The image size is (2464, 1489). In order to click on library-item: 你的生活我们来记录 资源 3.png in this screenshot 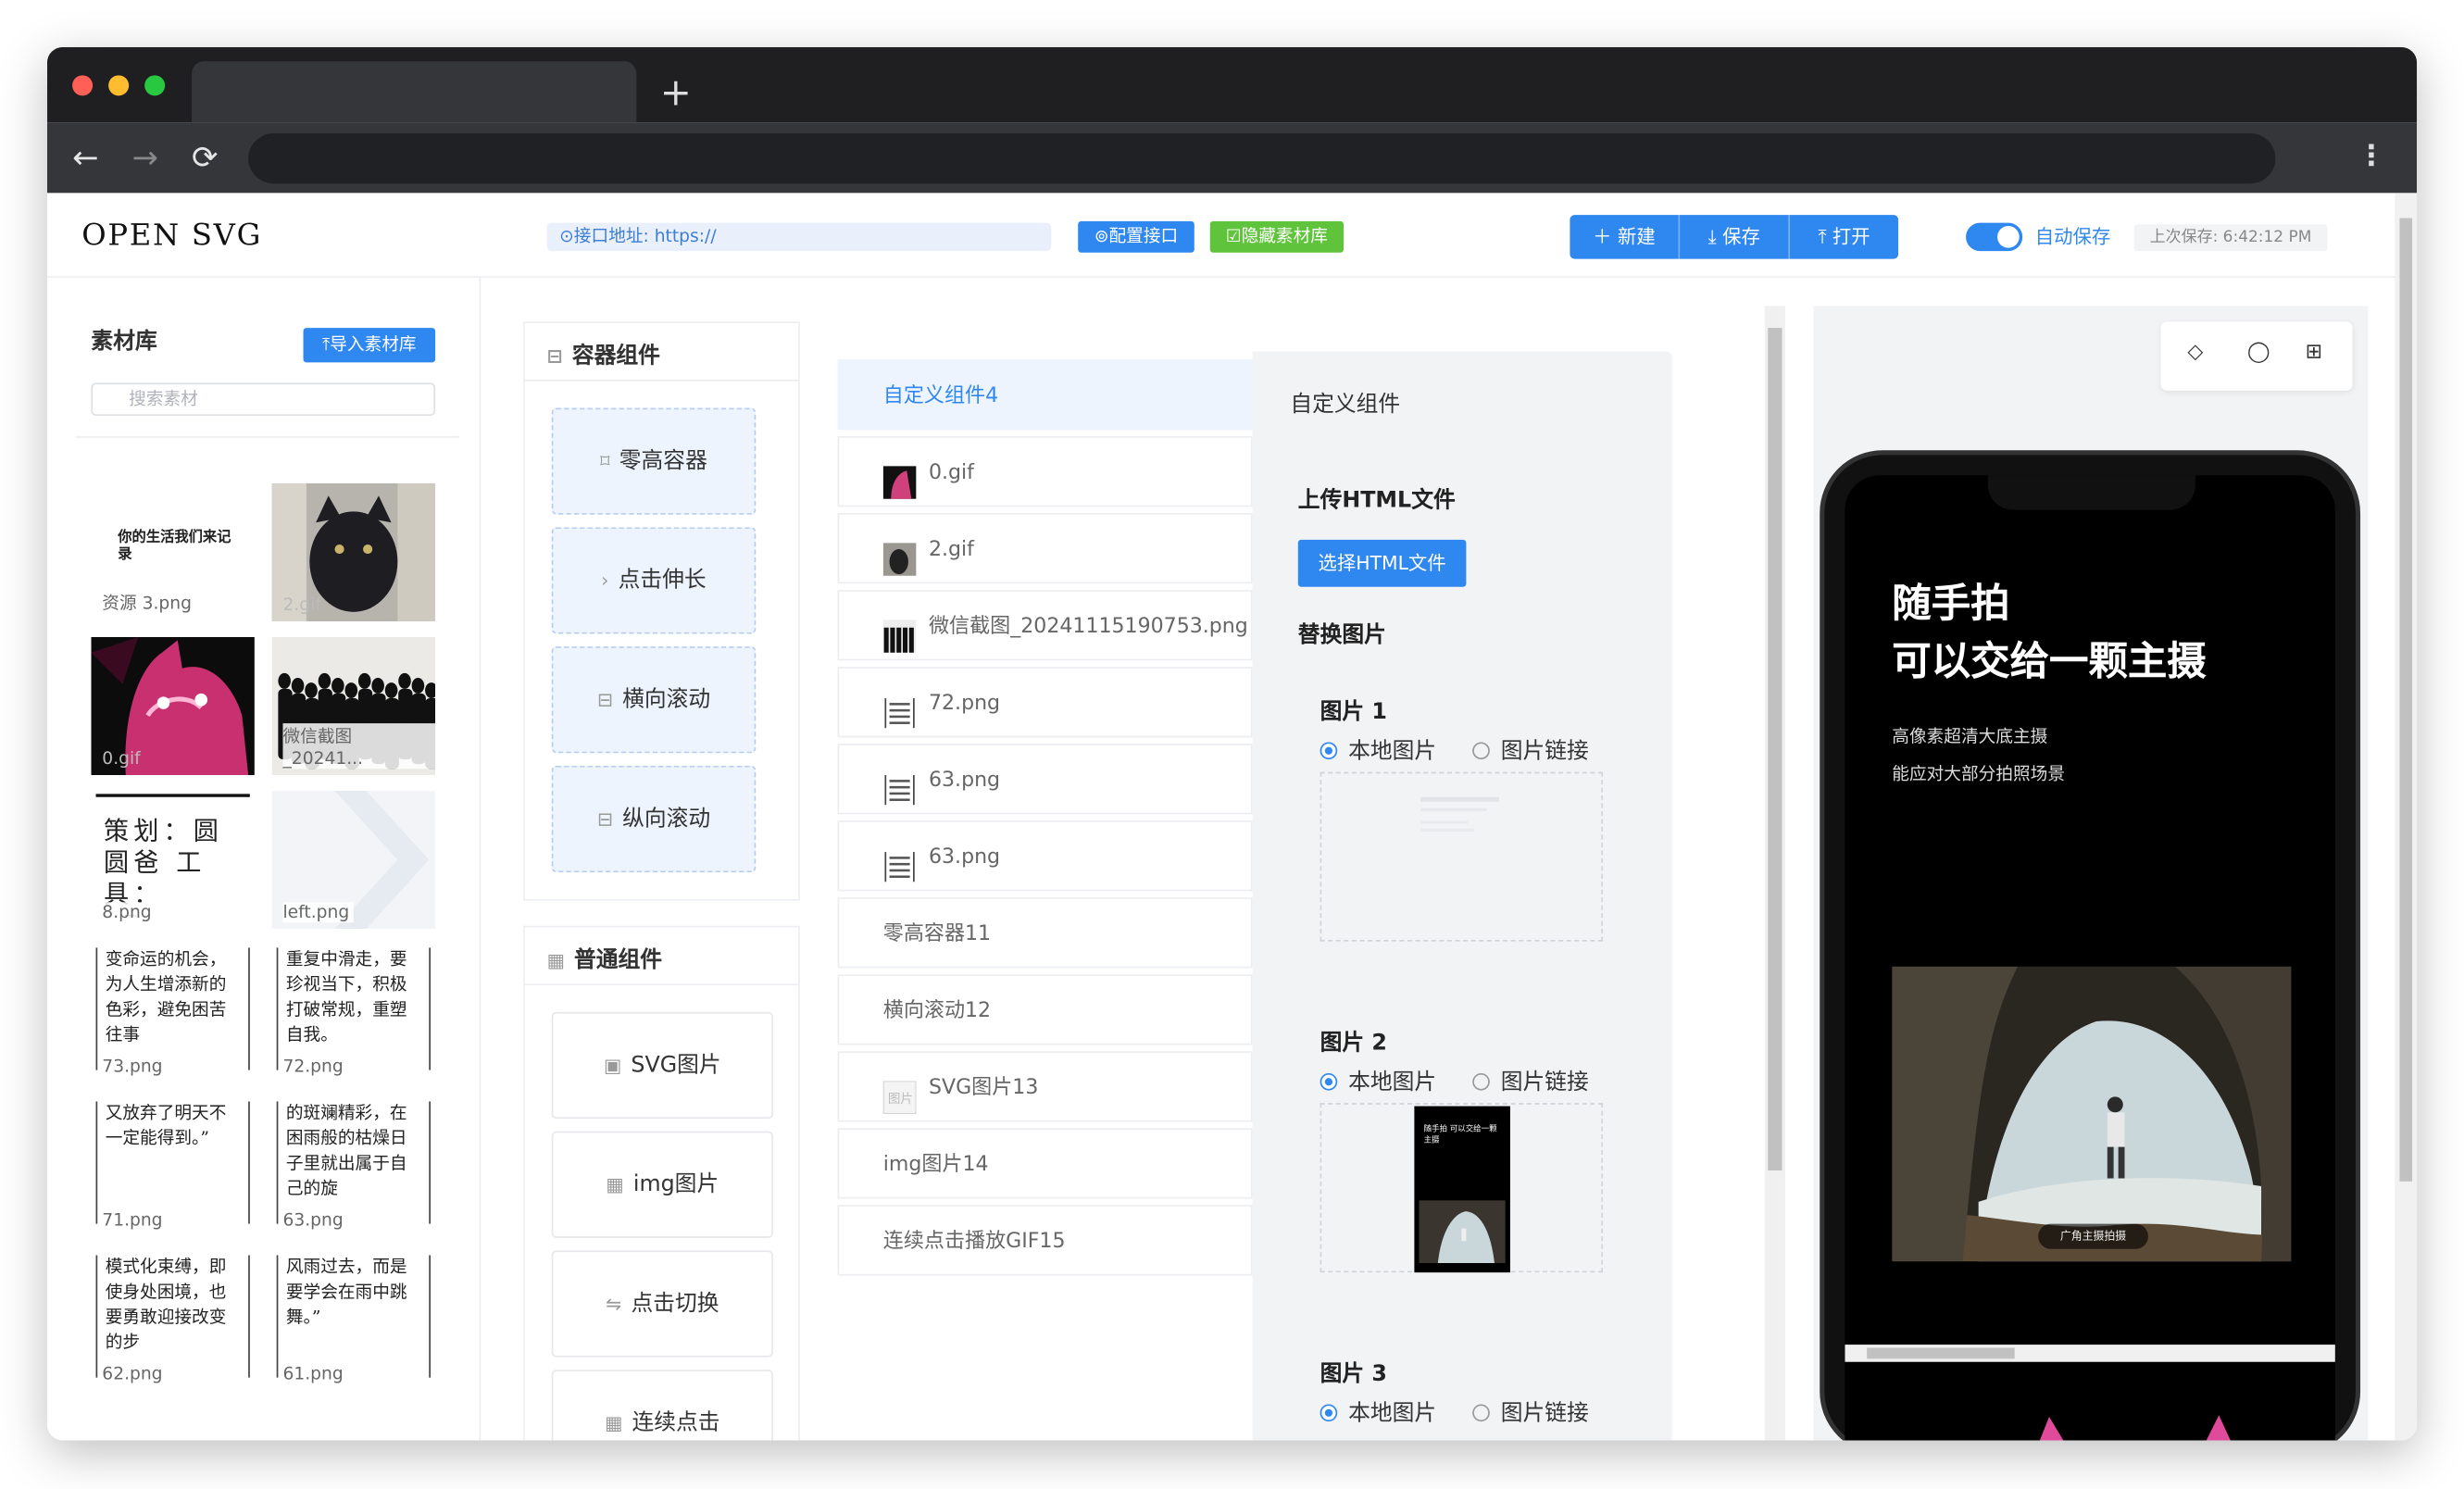, I will do `click(173, 551)`.